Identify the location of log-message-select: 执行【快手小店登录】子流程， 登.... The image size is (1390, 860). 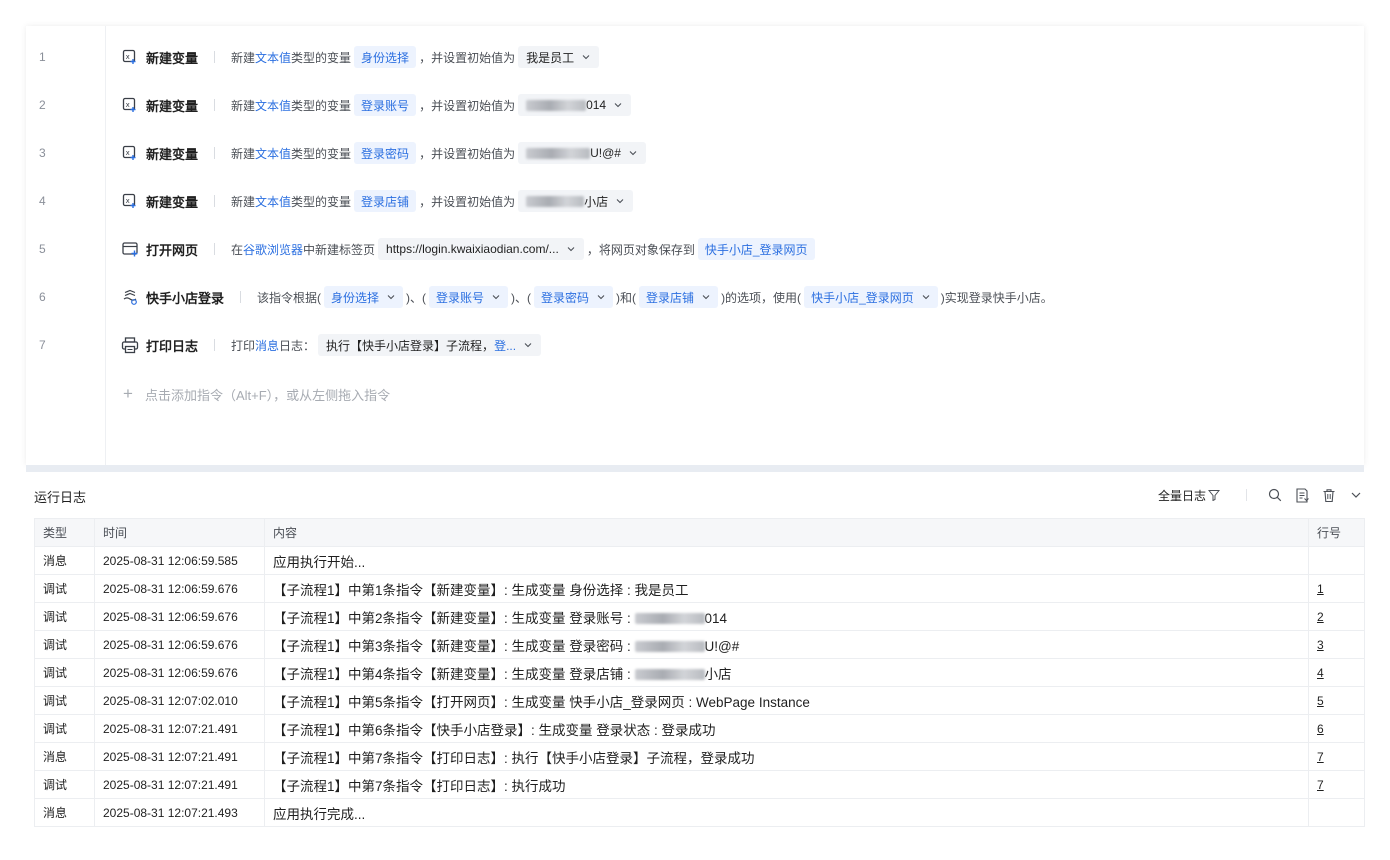
(430, 345).